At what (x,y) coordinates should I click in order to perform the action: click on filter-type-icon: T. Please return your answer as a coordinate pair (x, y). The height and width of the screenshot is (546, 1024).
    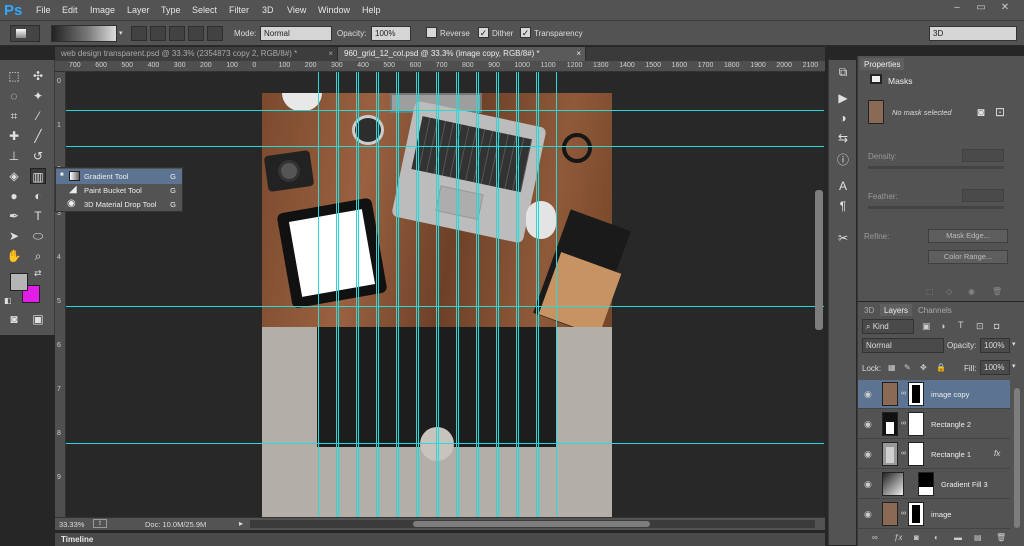
    Looking at the image, I should click on (961, 325).